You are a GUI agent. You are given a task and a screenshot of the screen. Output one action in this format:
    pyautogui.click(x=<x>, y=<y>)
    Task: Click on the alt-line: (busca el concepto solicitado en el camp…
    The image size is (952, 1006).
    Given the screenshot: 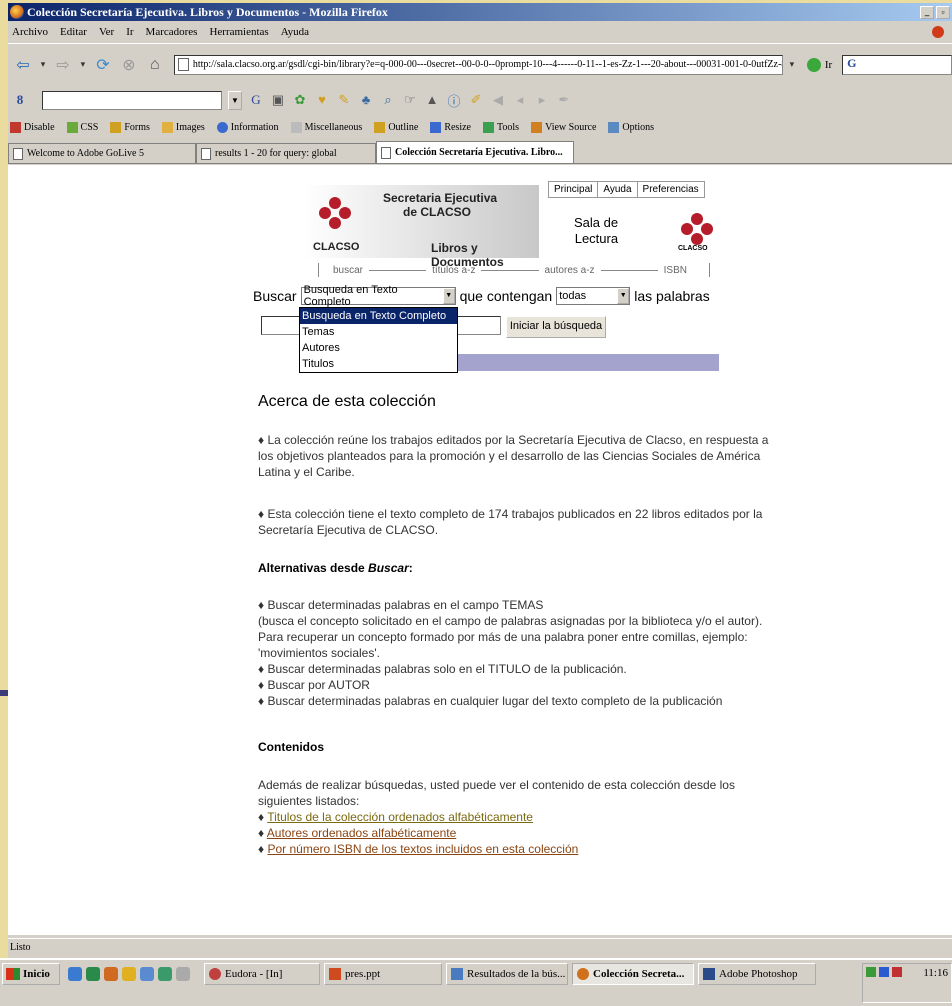 What is the action you would take?
    pyautogui.click(x=510, y=621)
    